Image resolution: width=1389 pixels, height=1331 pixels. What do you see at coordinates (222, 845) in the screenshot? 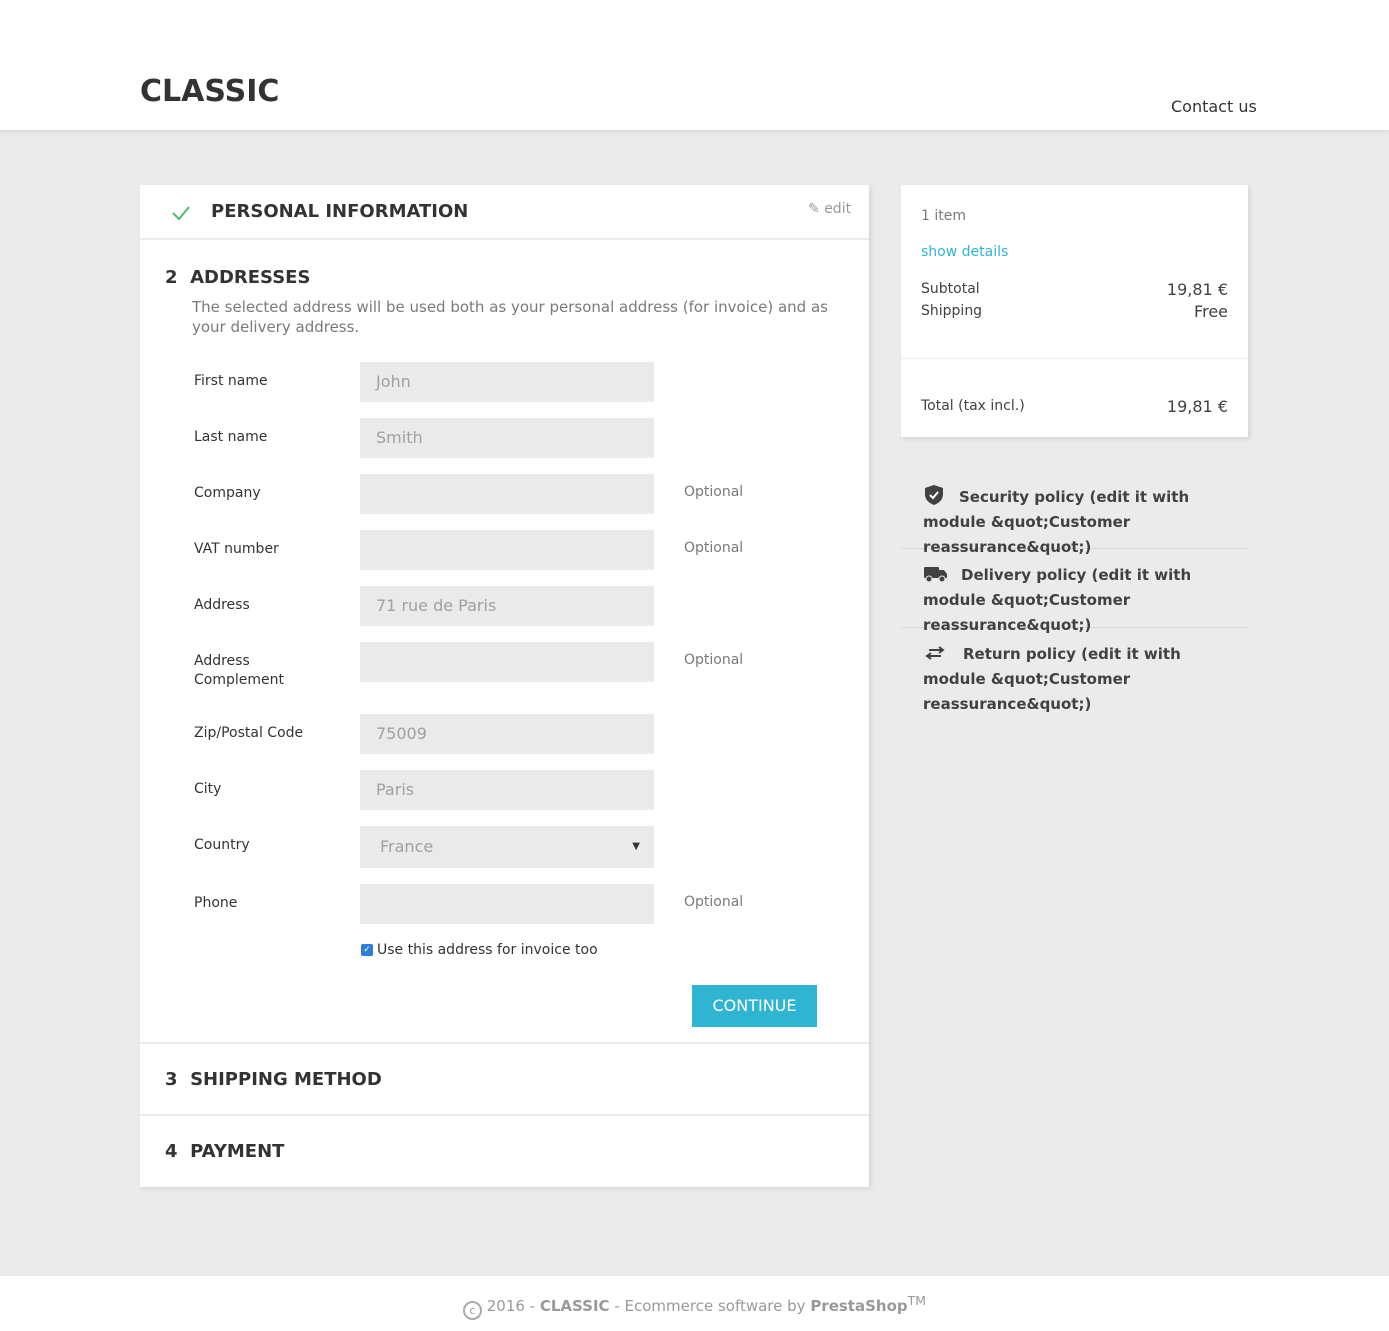
I see `country-label: Country` at bounding box center [222, 845].